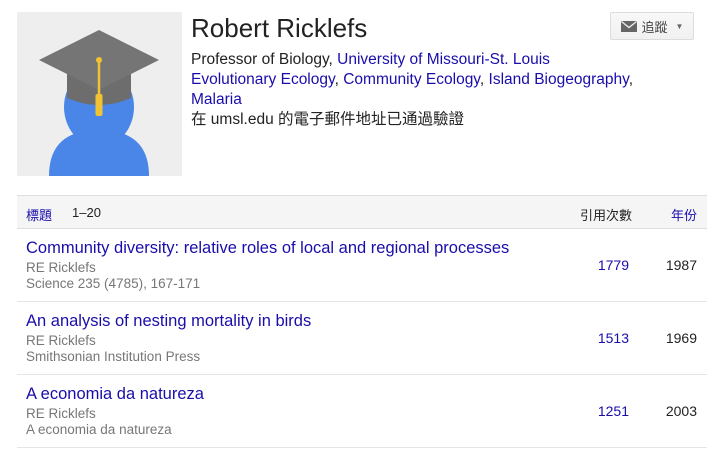  What do you see at coordinates (684, 214) in the screenshot?
I see `sort-by-year-link: 年份` at bounding box center [684, 214].